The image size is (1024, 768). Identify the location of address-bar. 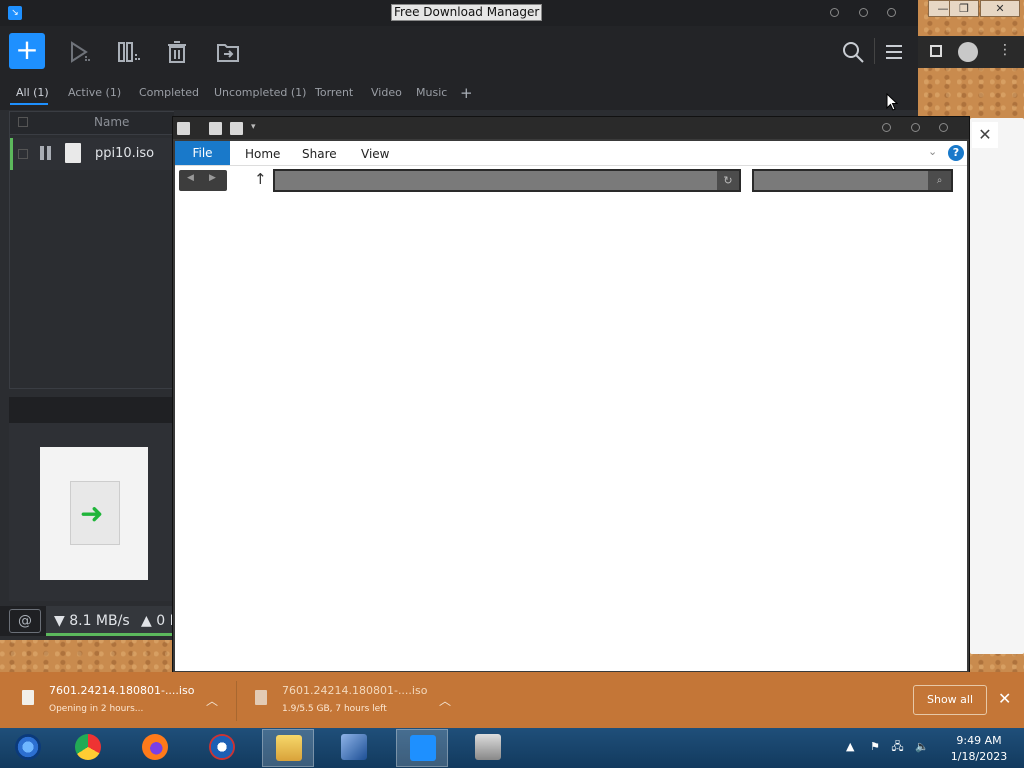
(507, 180).